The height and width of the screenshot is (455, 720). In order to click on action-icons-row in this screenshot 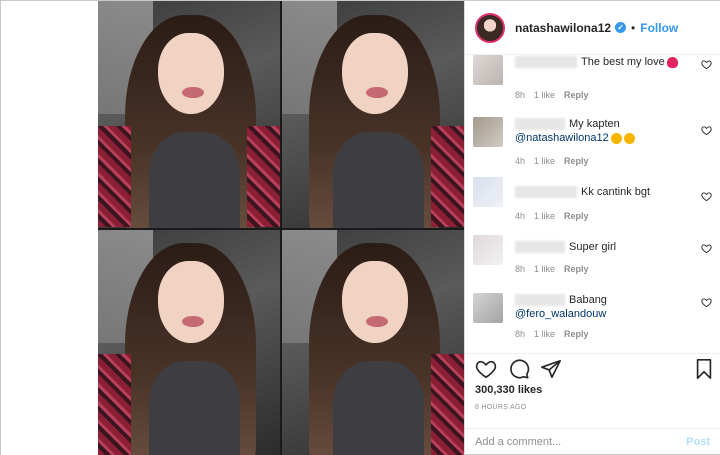, I will do `click(595, 371)`.